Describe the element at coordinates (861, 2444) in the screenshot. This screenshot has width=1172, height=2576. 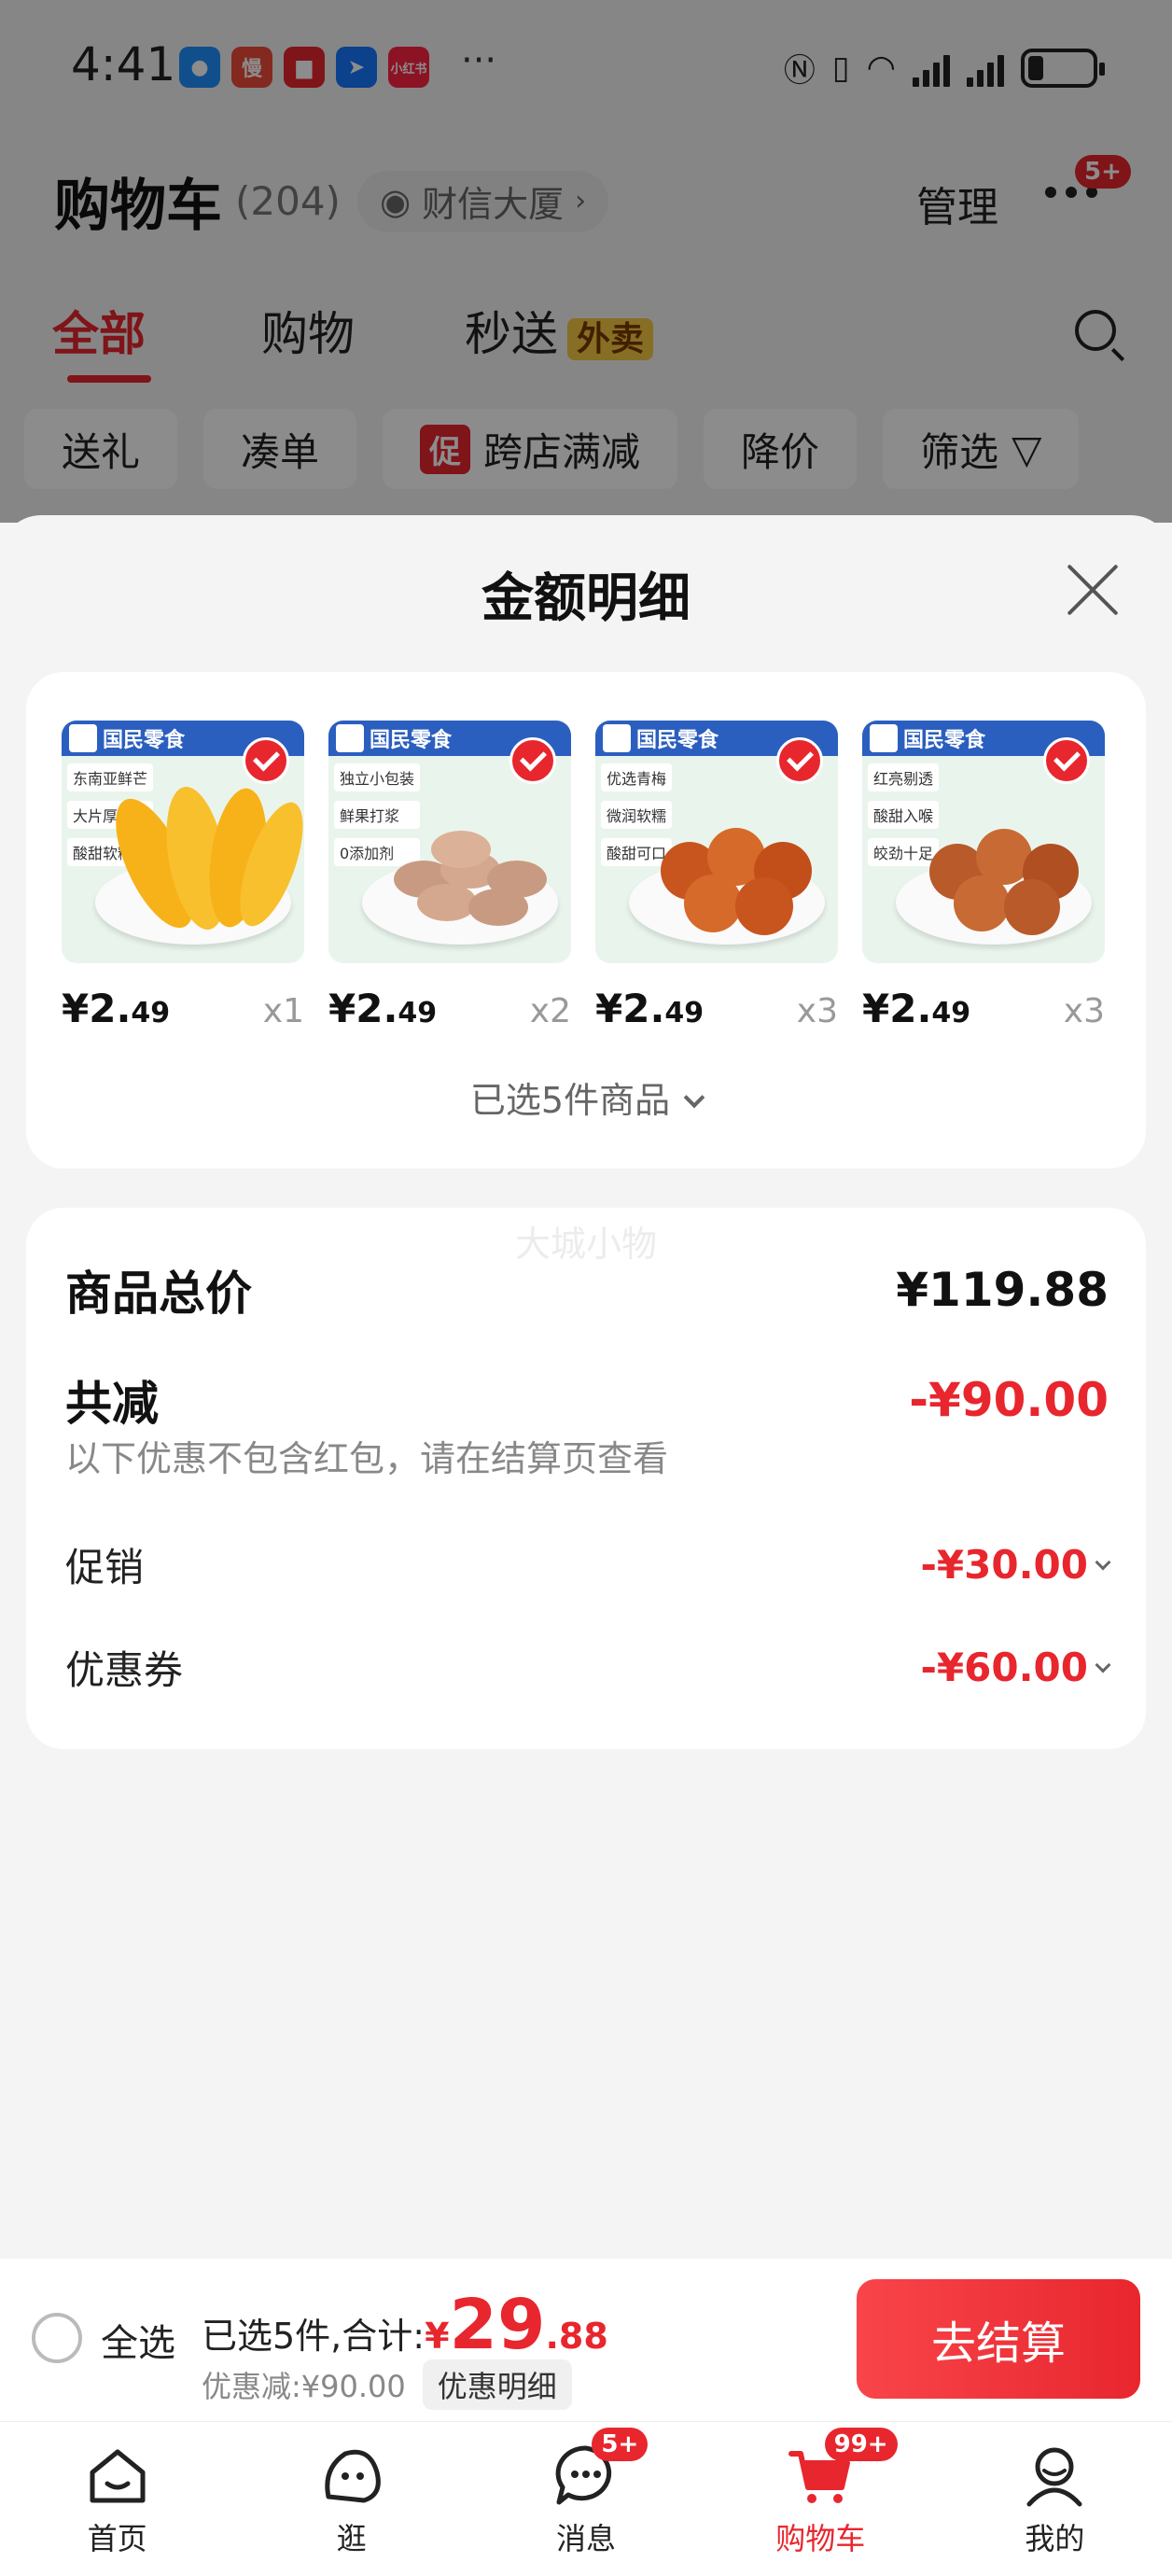
I see `cart-badge: 99+` at that location.